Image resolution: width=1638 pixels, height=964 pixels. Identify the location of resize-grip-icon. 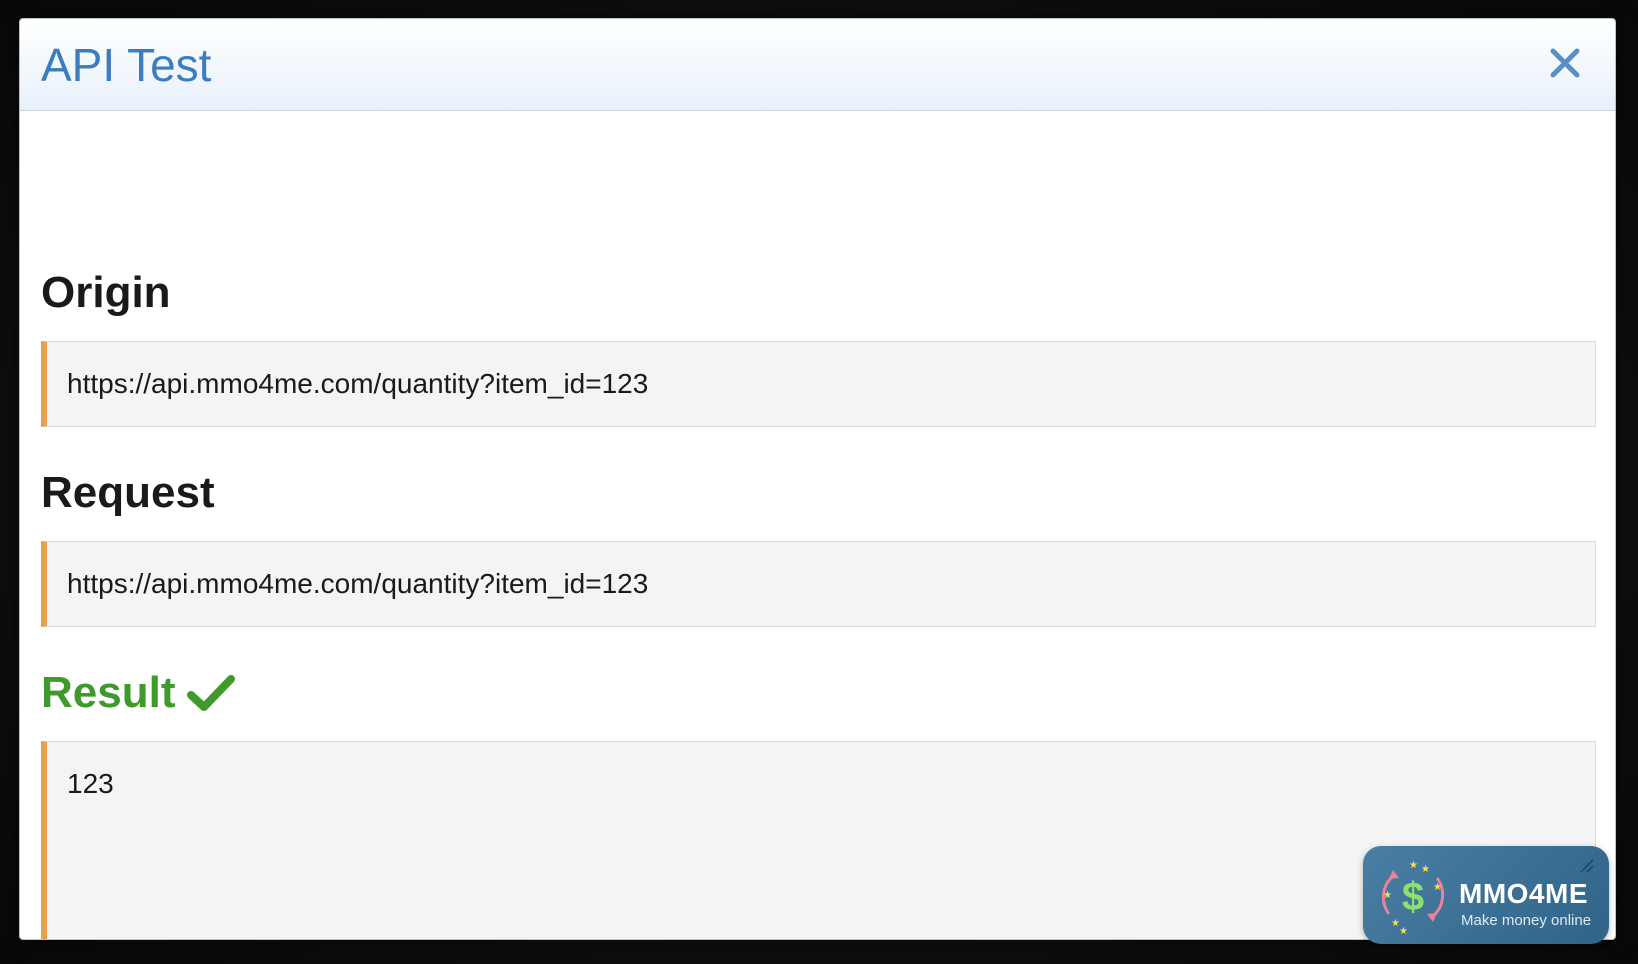
(1587, 866).